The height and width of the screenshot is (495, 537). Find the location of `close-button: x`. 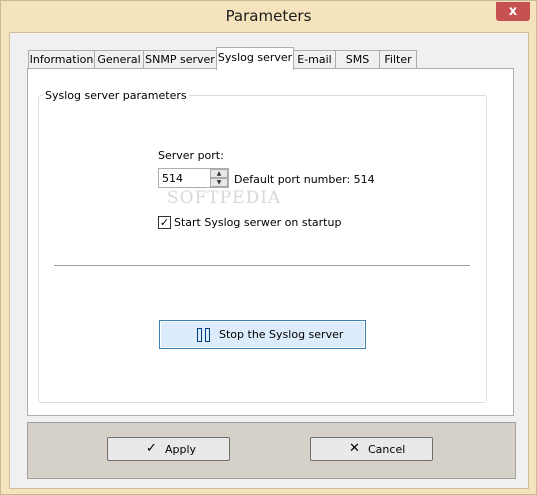

close-button: x is located at coordinates (513, 11).